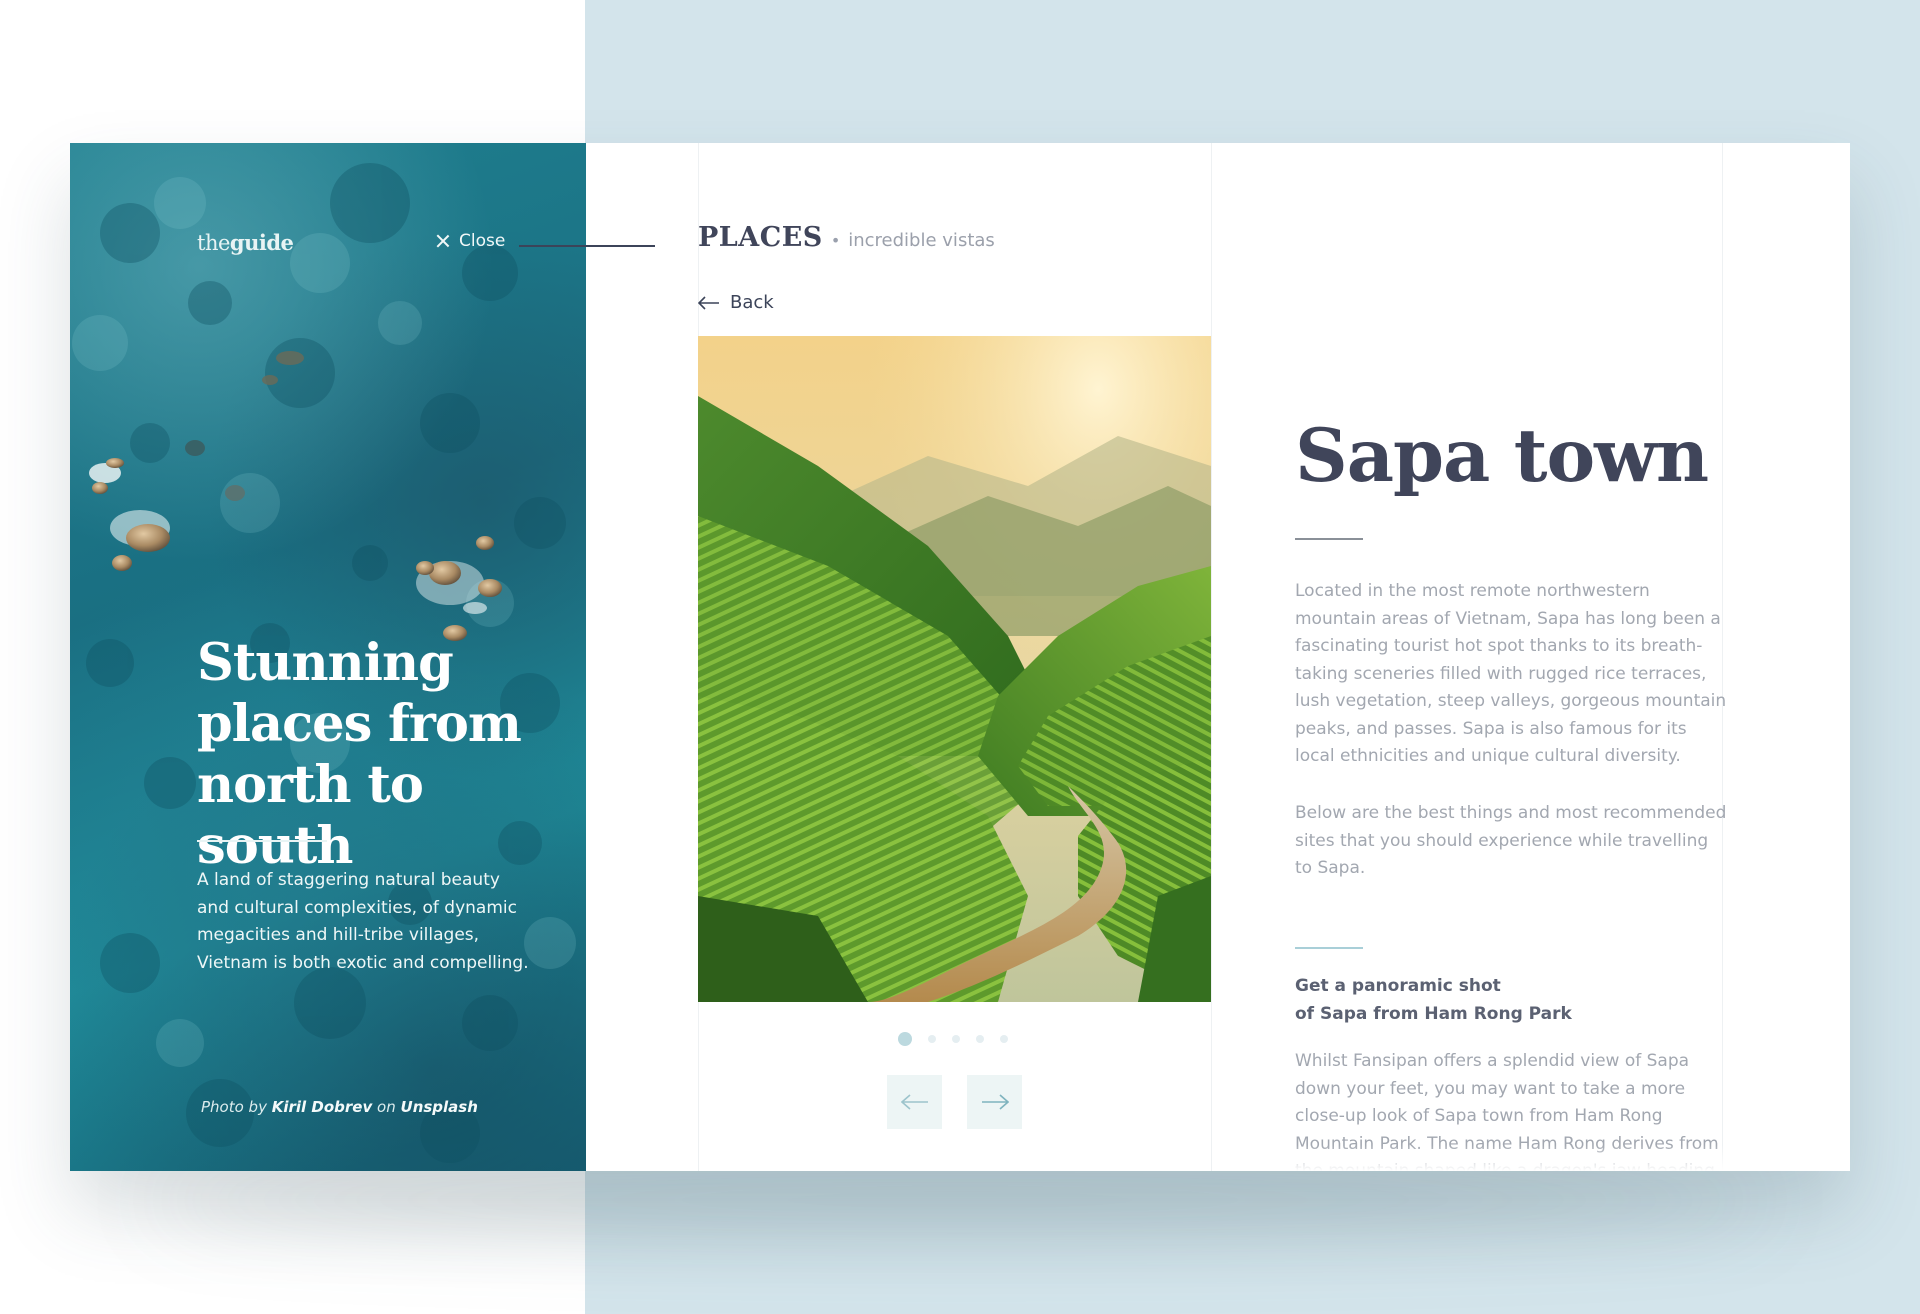 Image resolution: width=1920 pixels, height=1314 pixels. I want to click on gallery-pagination, so click(953, 1039).